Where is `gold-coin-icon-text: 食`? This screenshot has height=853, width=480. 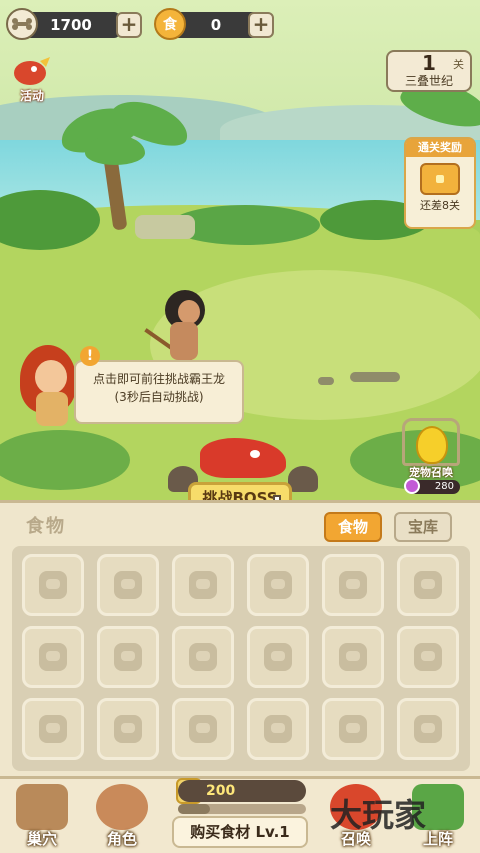 gold-coin-icon-text: 食 is located at coordinates (170, 25).